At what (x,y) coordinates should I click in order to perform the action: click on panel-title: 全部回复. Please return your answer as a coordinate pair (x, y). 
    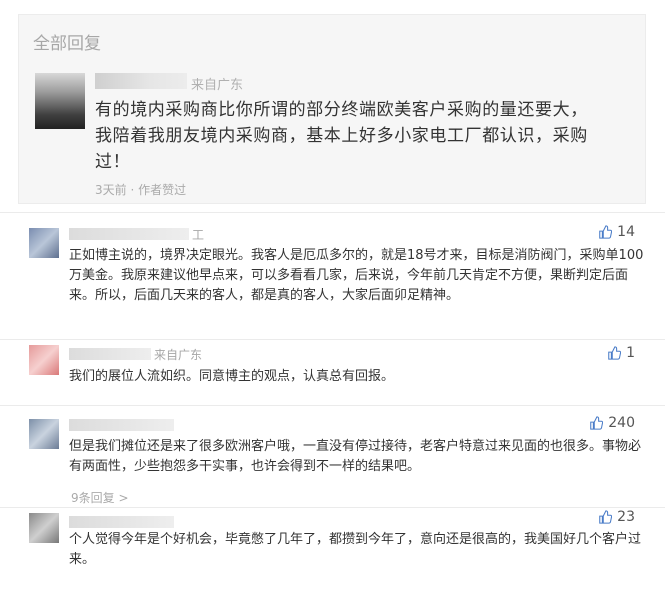
    Looking at the image, I should click on (67, 44).